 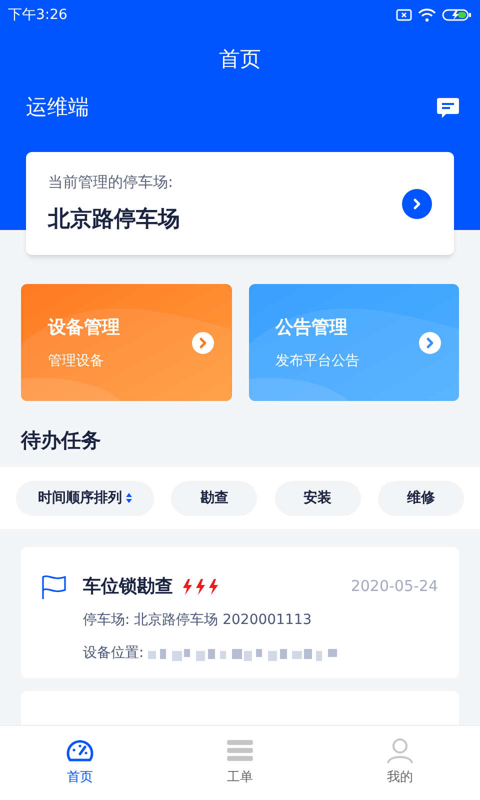 What do you see at coordinates (54, 587) in the screenshot?
I see `flag-icon` at bounding box center [54, 587].